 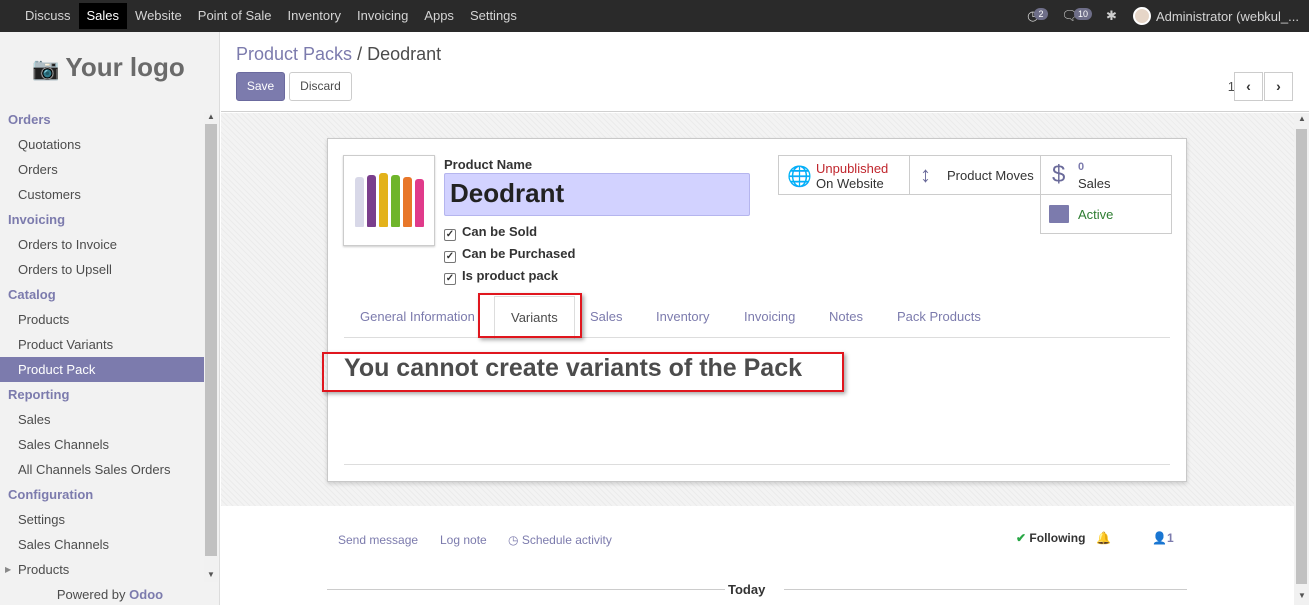 I want to click on bell-icon: 🔔, so click(x=1103, y=538).